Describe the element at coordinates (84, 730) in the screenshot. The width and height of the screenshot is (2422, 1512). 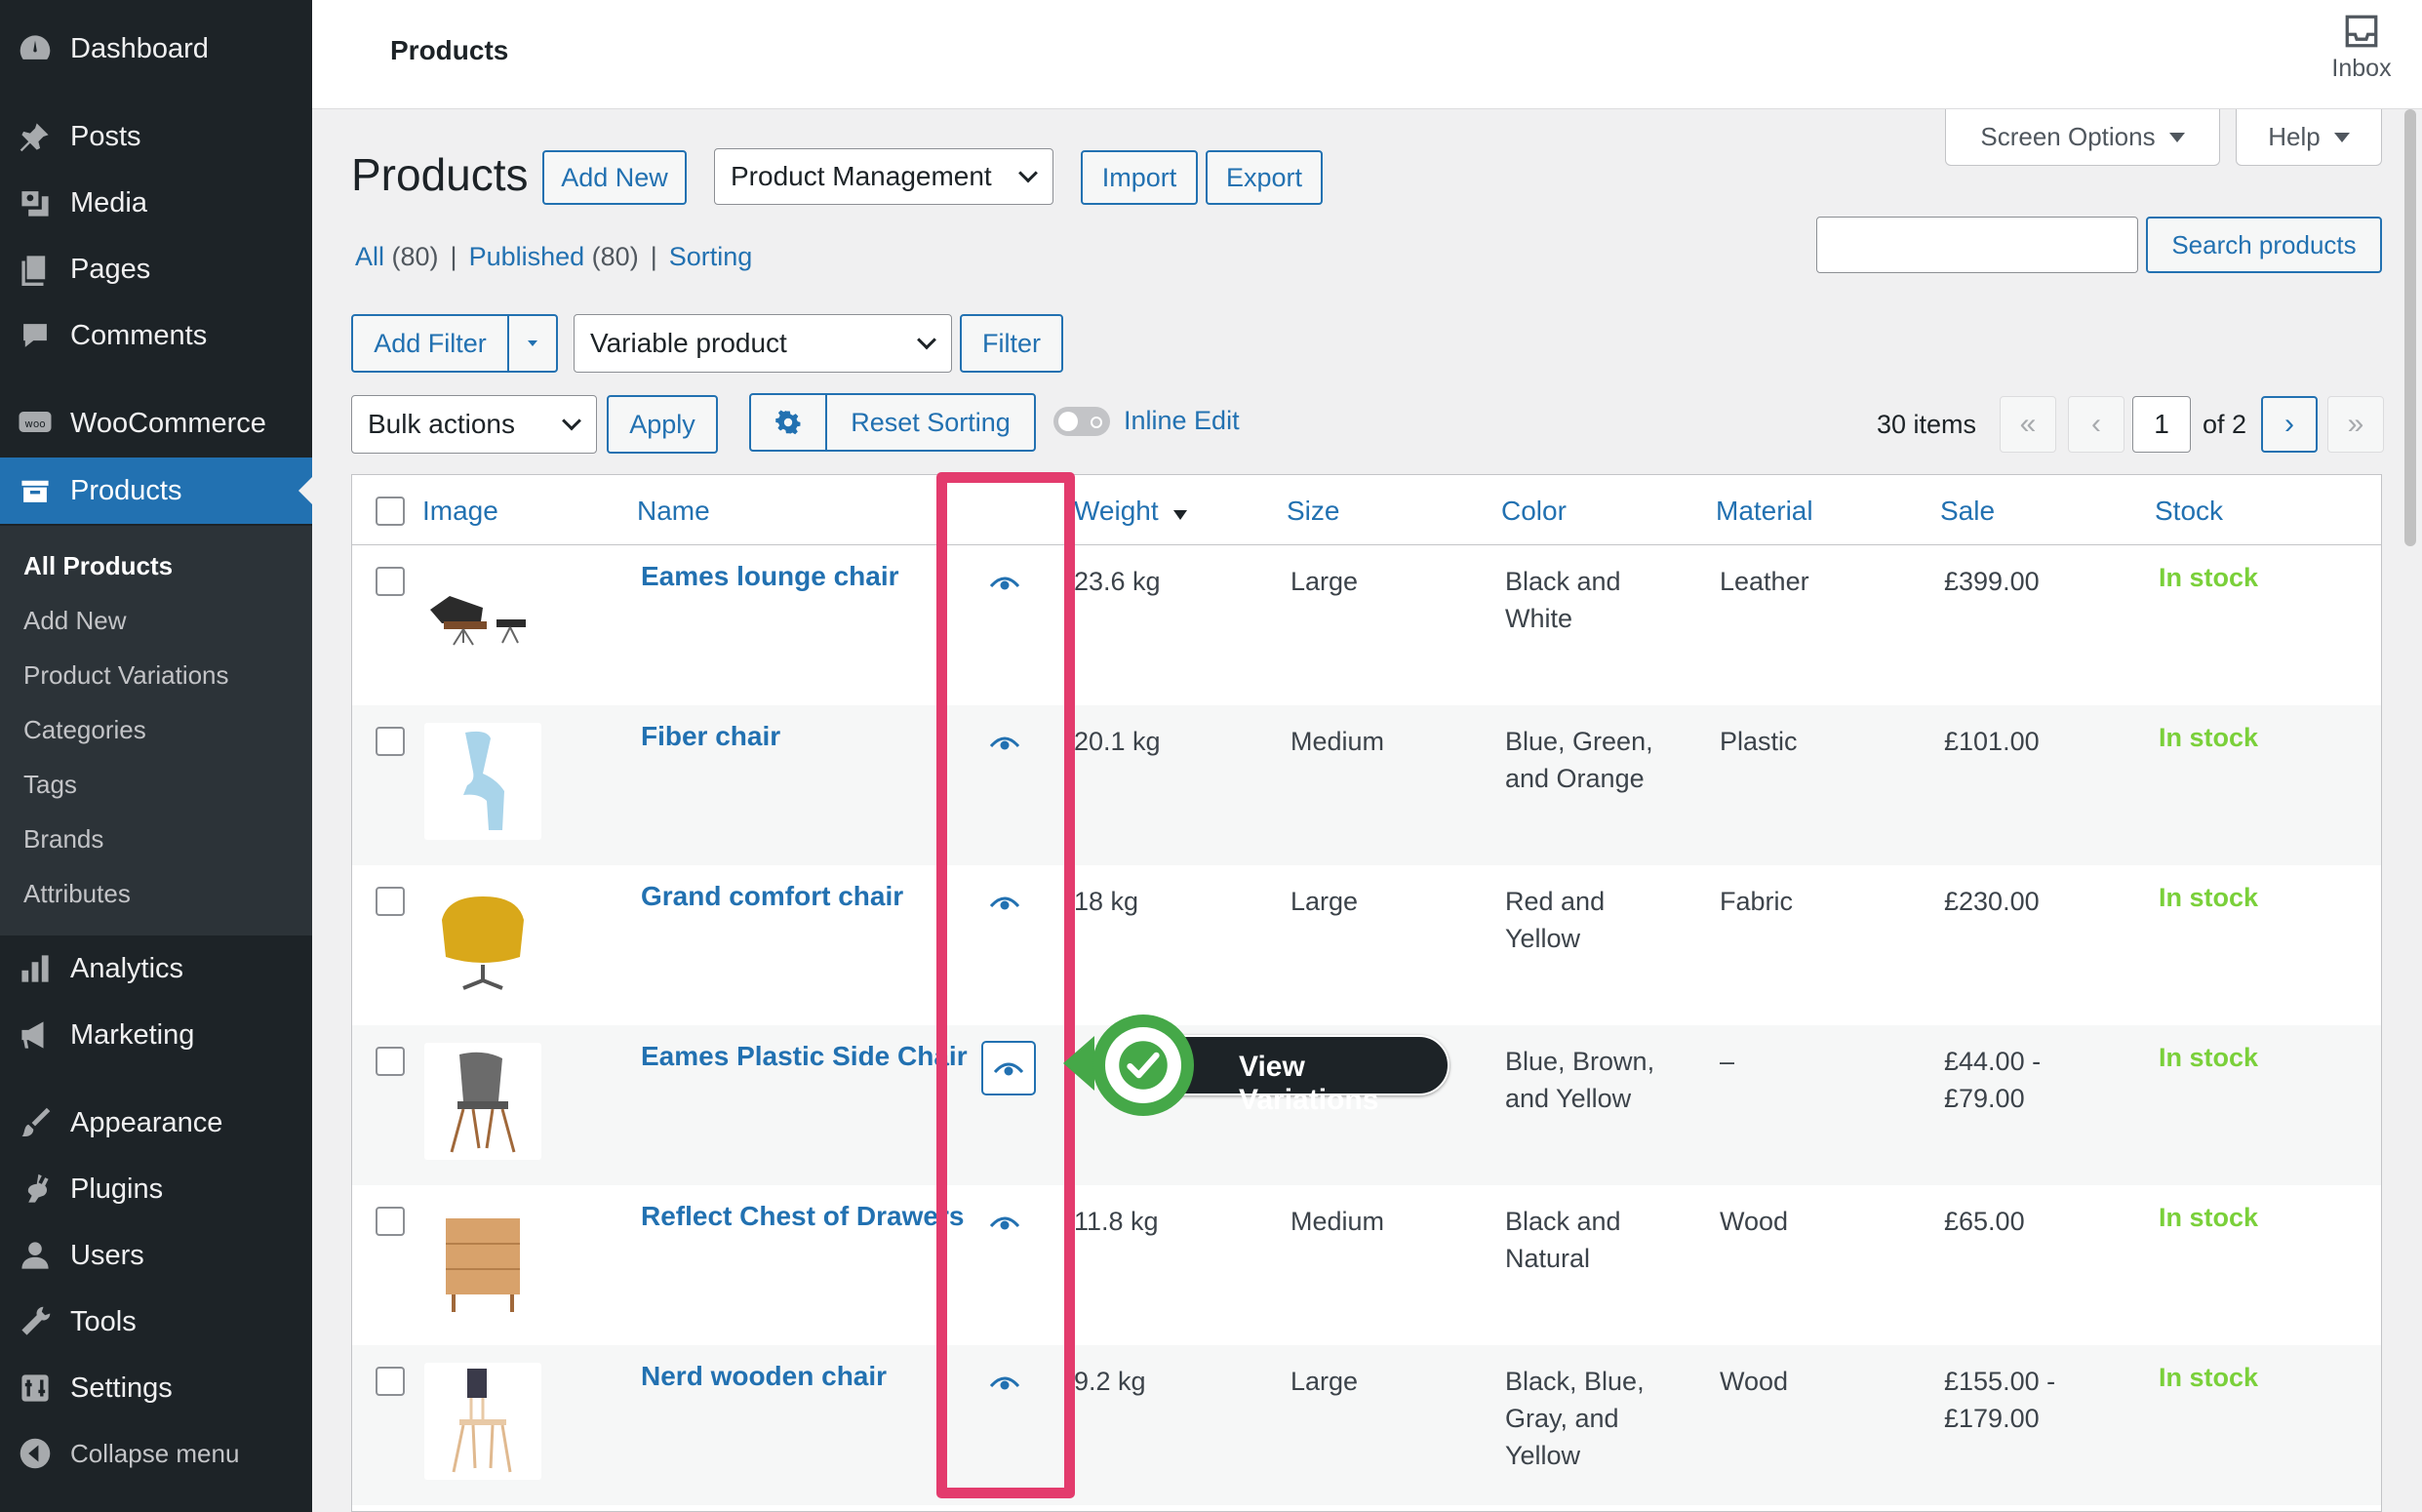
I see `submenu-categories: Categories` at that location.